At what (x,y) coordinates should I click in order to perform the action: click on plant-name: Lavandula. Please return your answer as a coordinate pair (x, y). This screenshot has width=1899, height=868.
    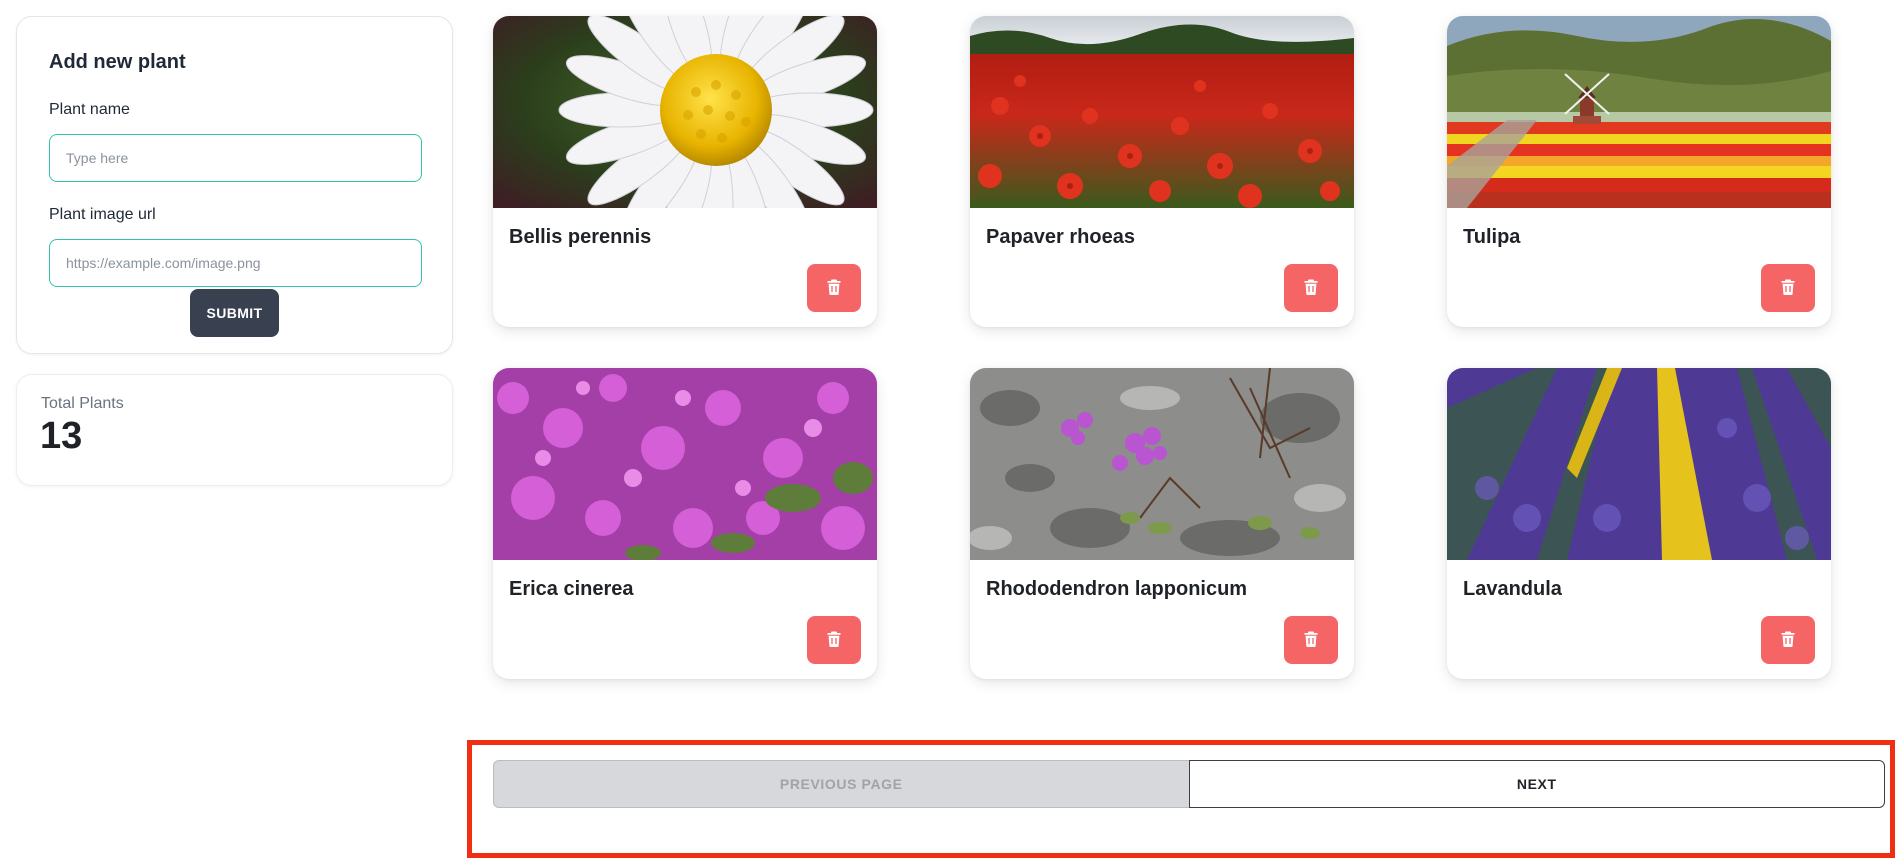
    Looking at the image, I should click on (1512, 589).